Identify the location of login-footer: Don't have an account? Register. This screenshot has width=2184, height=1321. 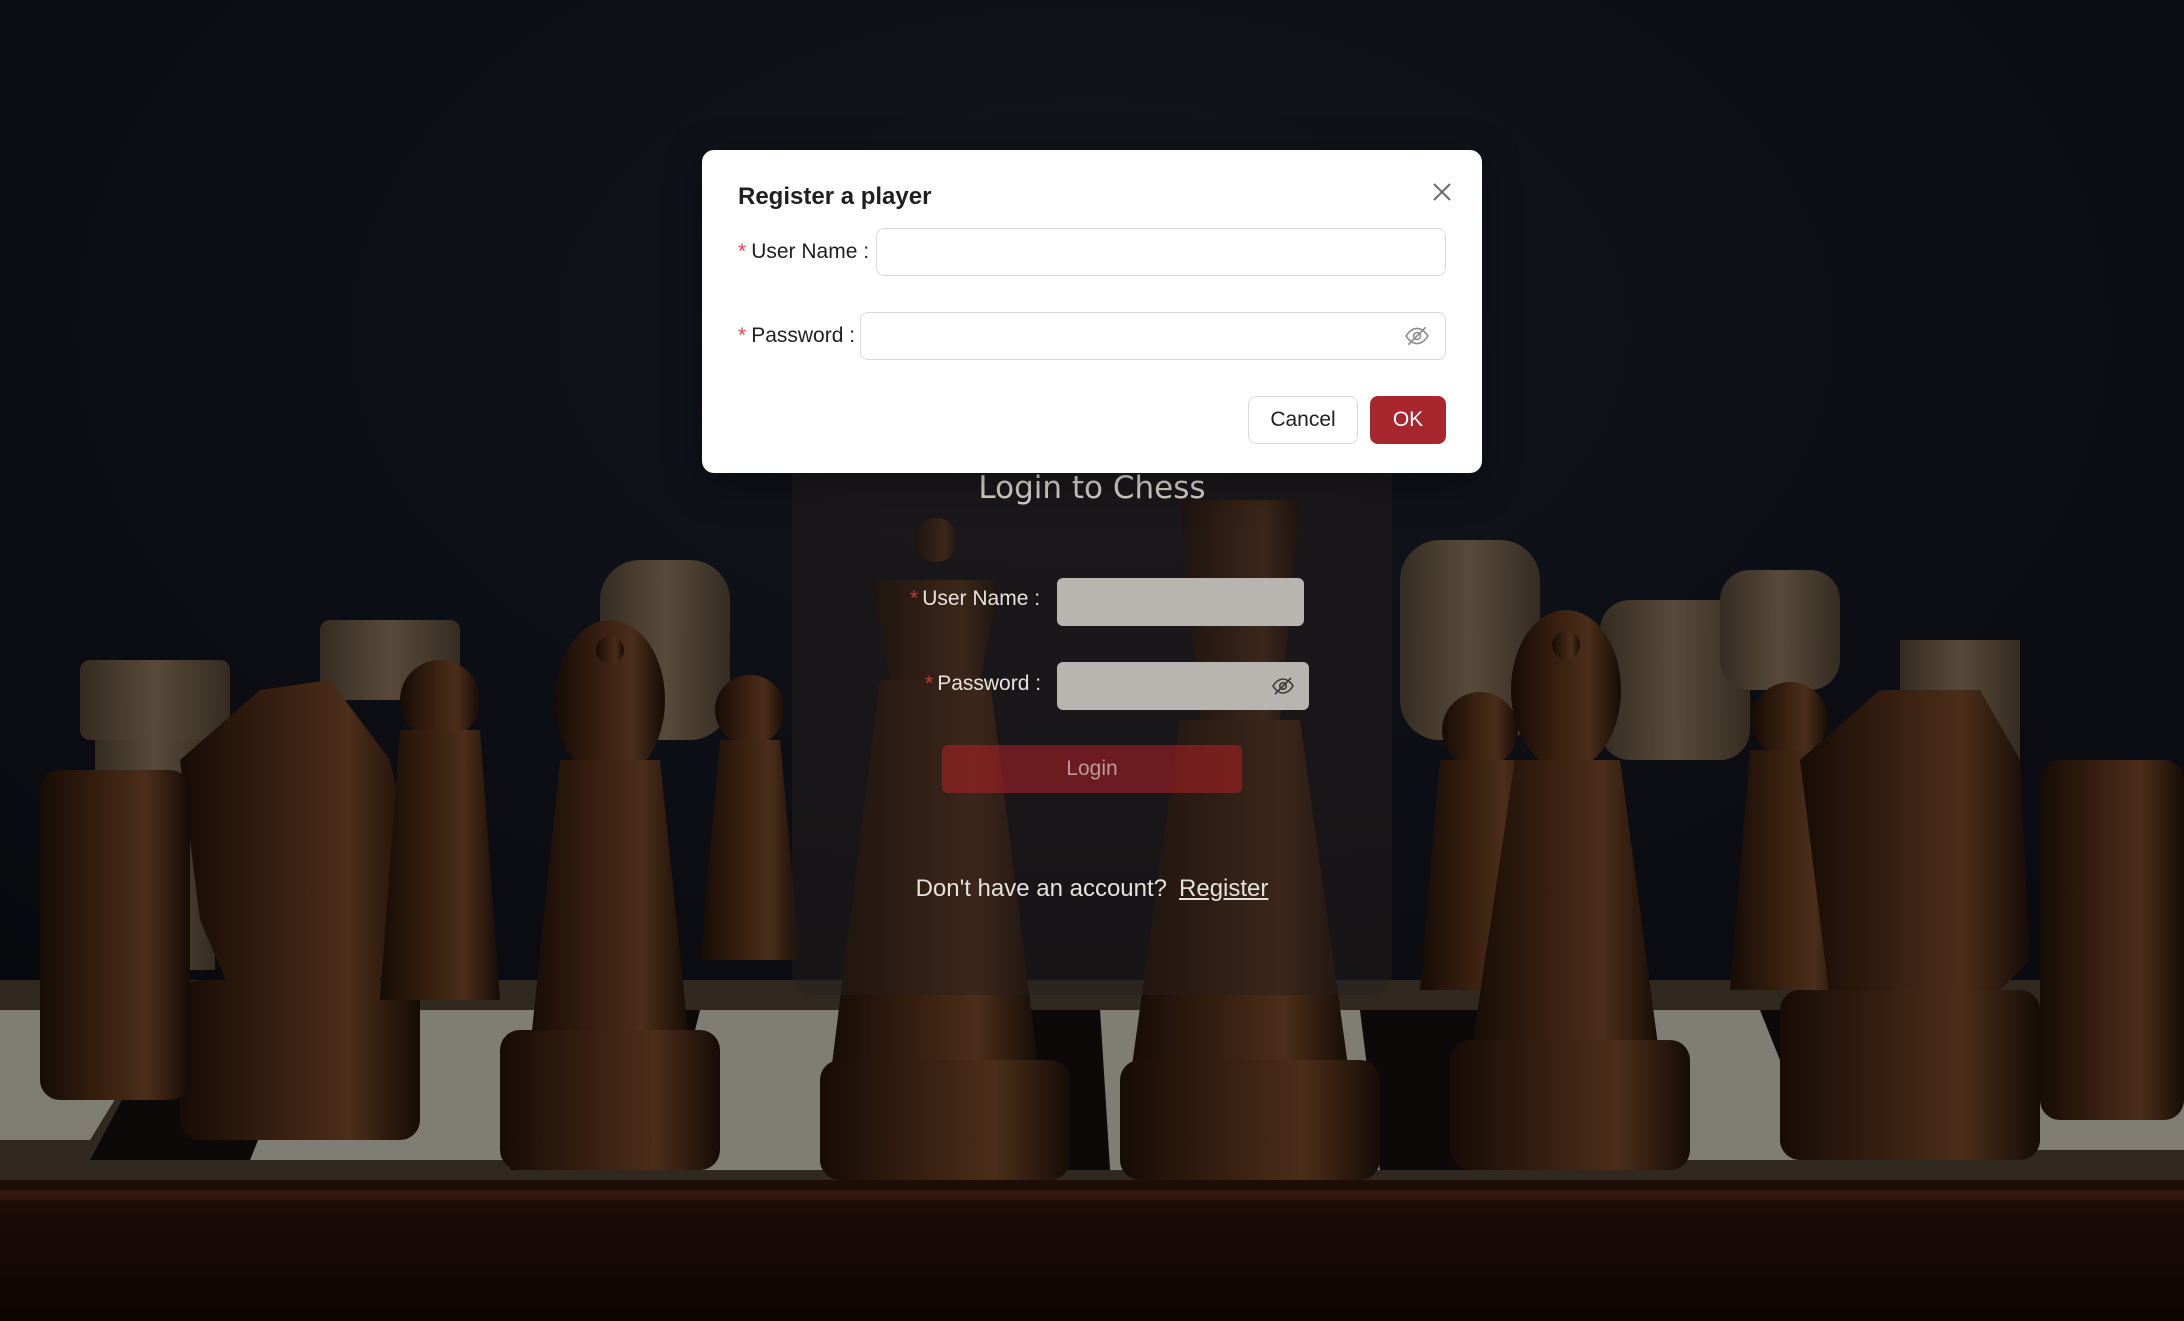
(1092, 889).